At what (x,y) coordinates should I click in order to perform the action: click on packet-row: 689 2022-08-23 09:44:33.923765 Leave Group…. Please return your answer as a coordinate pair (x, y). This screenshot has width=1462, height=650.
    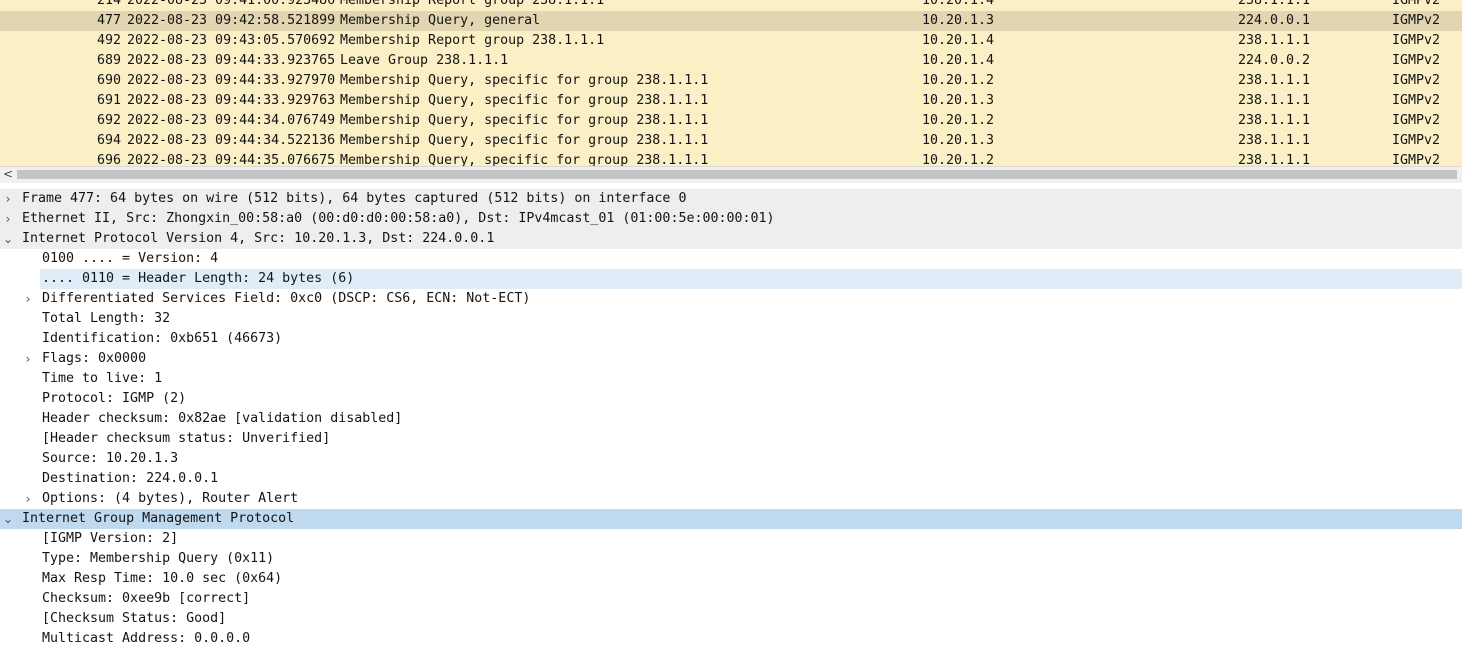
    Looking at the image, I should click on (731, 61).